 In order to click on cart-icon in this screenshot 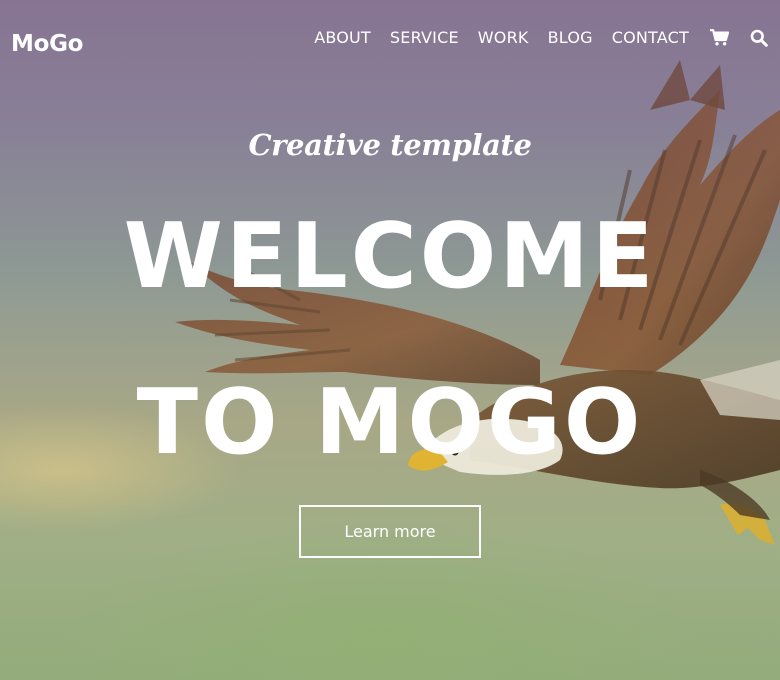, I will do `click(719, 37)`.